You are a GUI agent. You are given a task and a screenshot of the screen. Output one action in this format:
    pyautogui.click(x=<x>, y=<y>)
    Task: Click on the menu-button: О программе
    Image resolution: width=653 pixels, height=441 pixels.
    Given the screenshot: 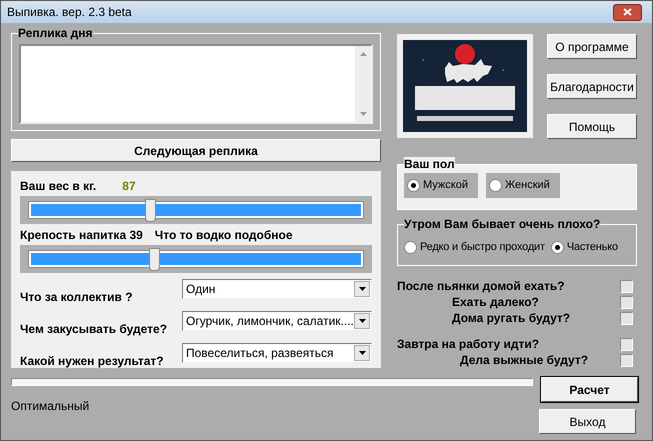 What is the action you would take?
    pyautogui.click(x=592, y=46)
    